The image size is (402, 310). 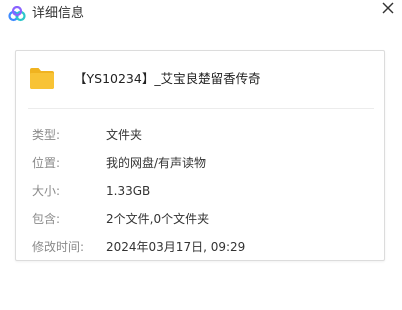 I want to click on close-button, so click(x=389, y=11).